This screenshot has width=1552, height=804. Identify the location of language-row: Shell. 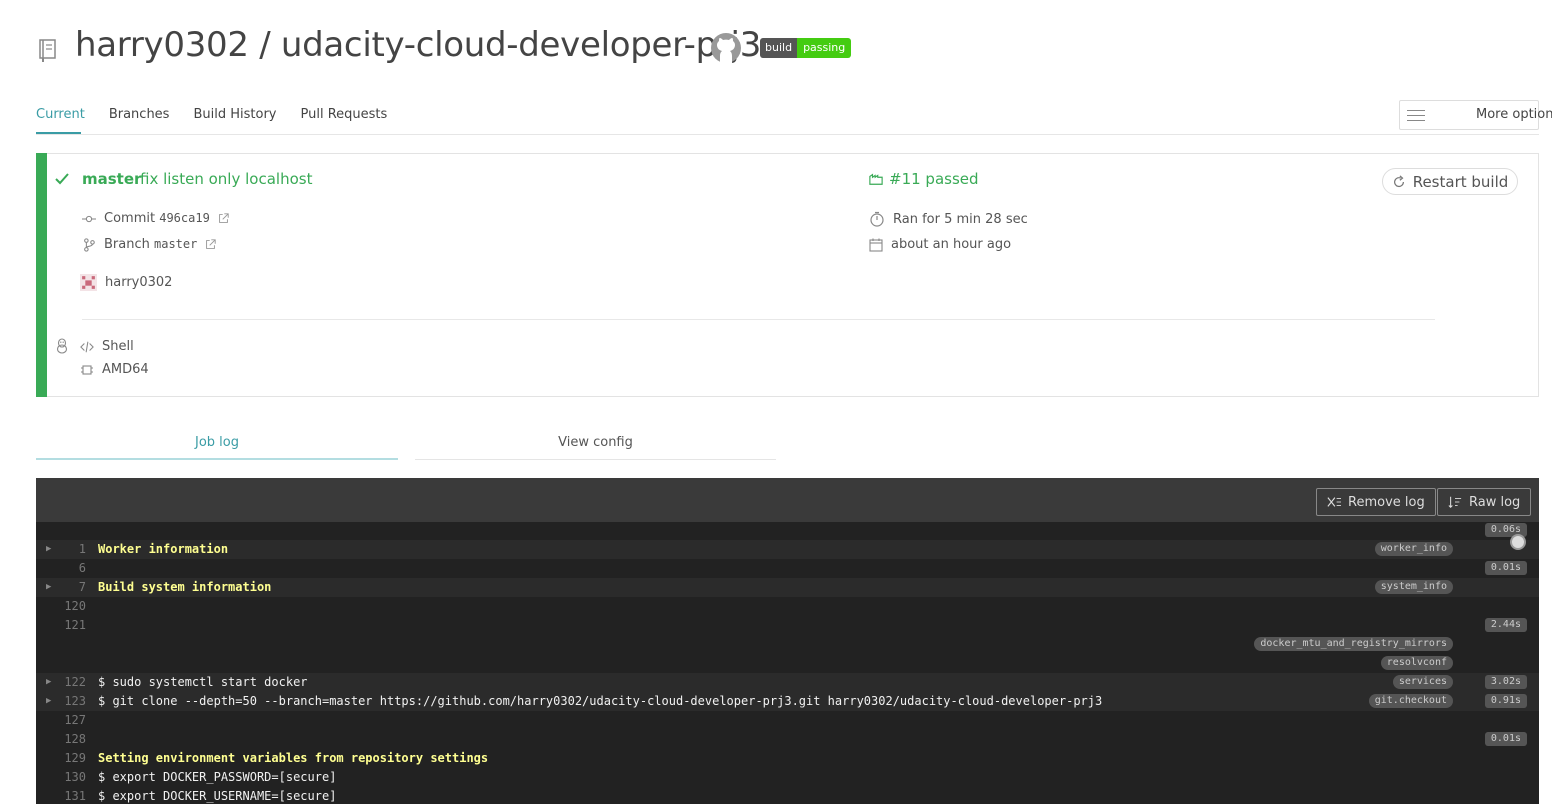
(107, 346).